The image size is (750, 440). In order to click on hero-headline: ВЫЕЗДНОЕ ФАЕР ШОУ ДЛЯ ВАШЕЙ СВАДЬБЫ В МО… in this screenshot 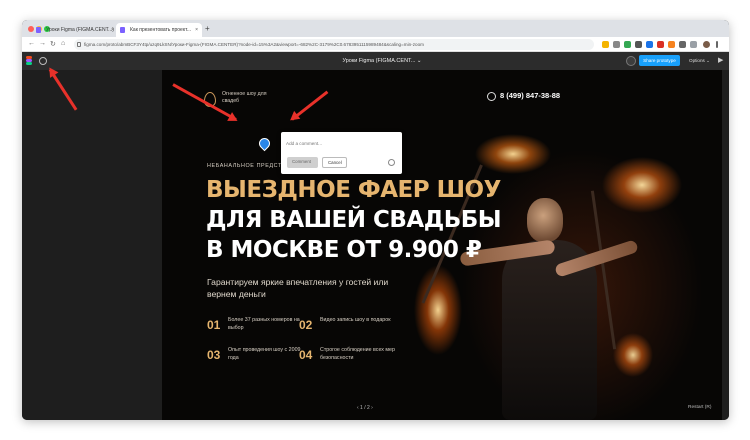, I will do `click(354, 220)`.